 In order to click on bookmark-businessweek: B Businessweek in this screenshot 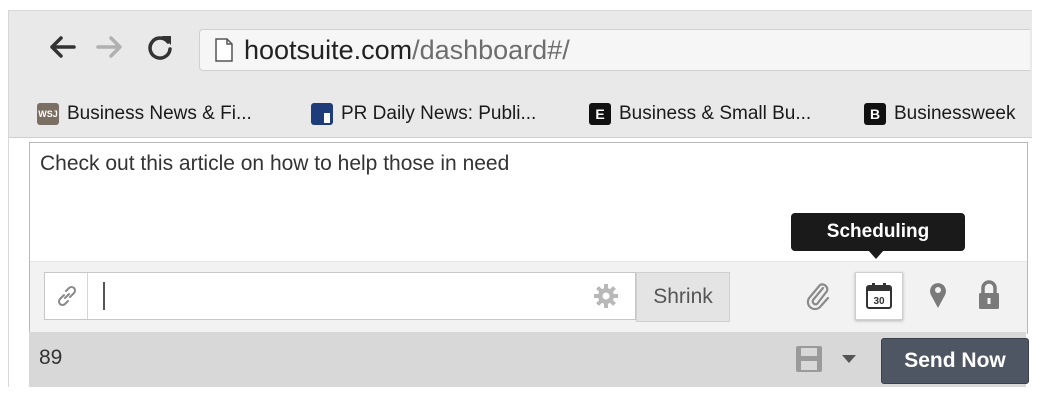, I will do `click(939, 114)`.